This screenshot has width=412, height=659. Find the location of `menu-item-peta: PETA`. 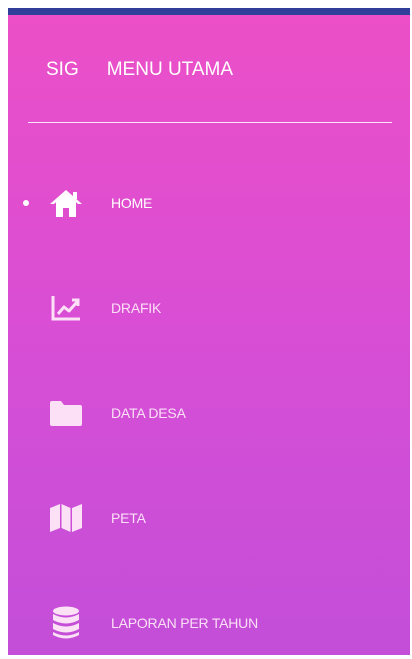

menu-item-peta: PETA is located at coordinates (209, 518).